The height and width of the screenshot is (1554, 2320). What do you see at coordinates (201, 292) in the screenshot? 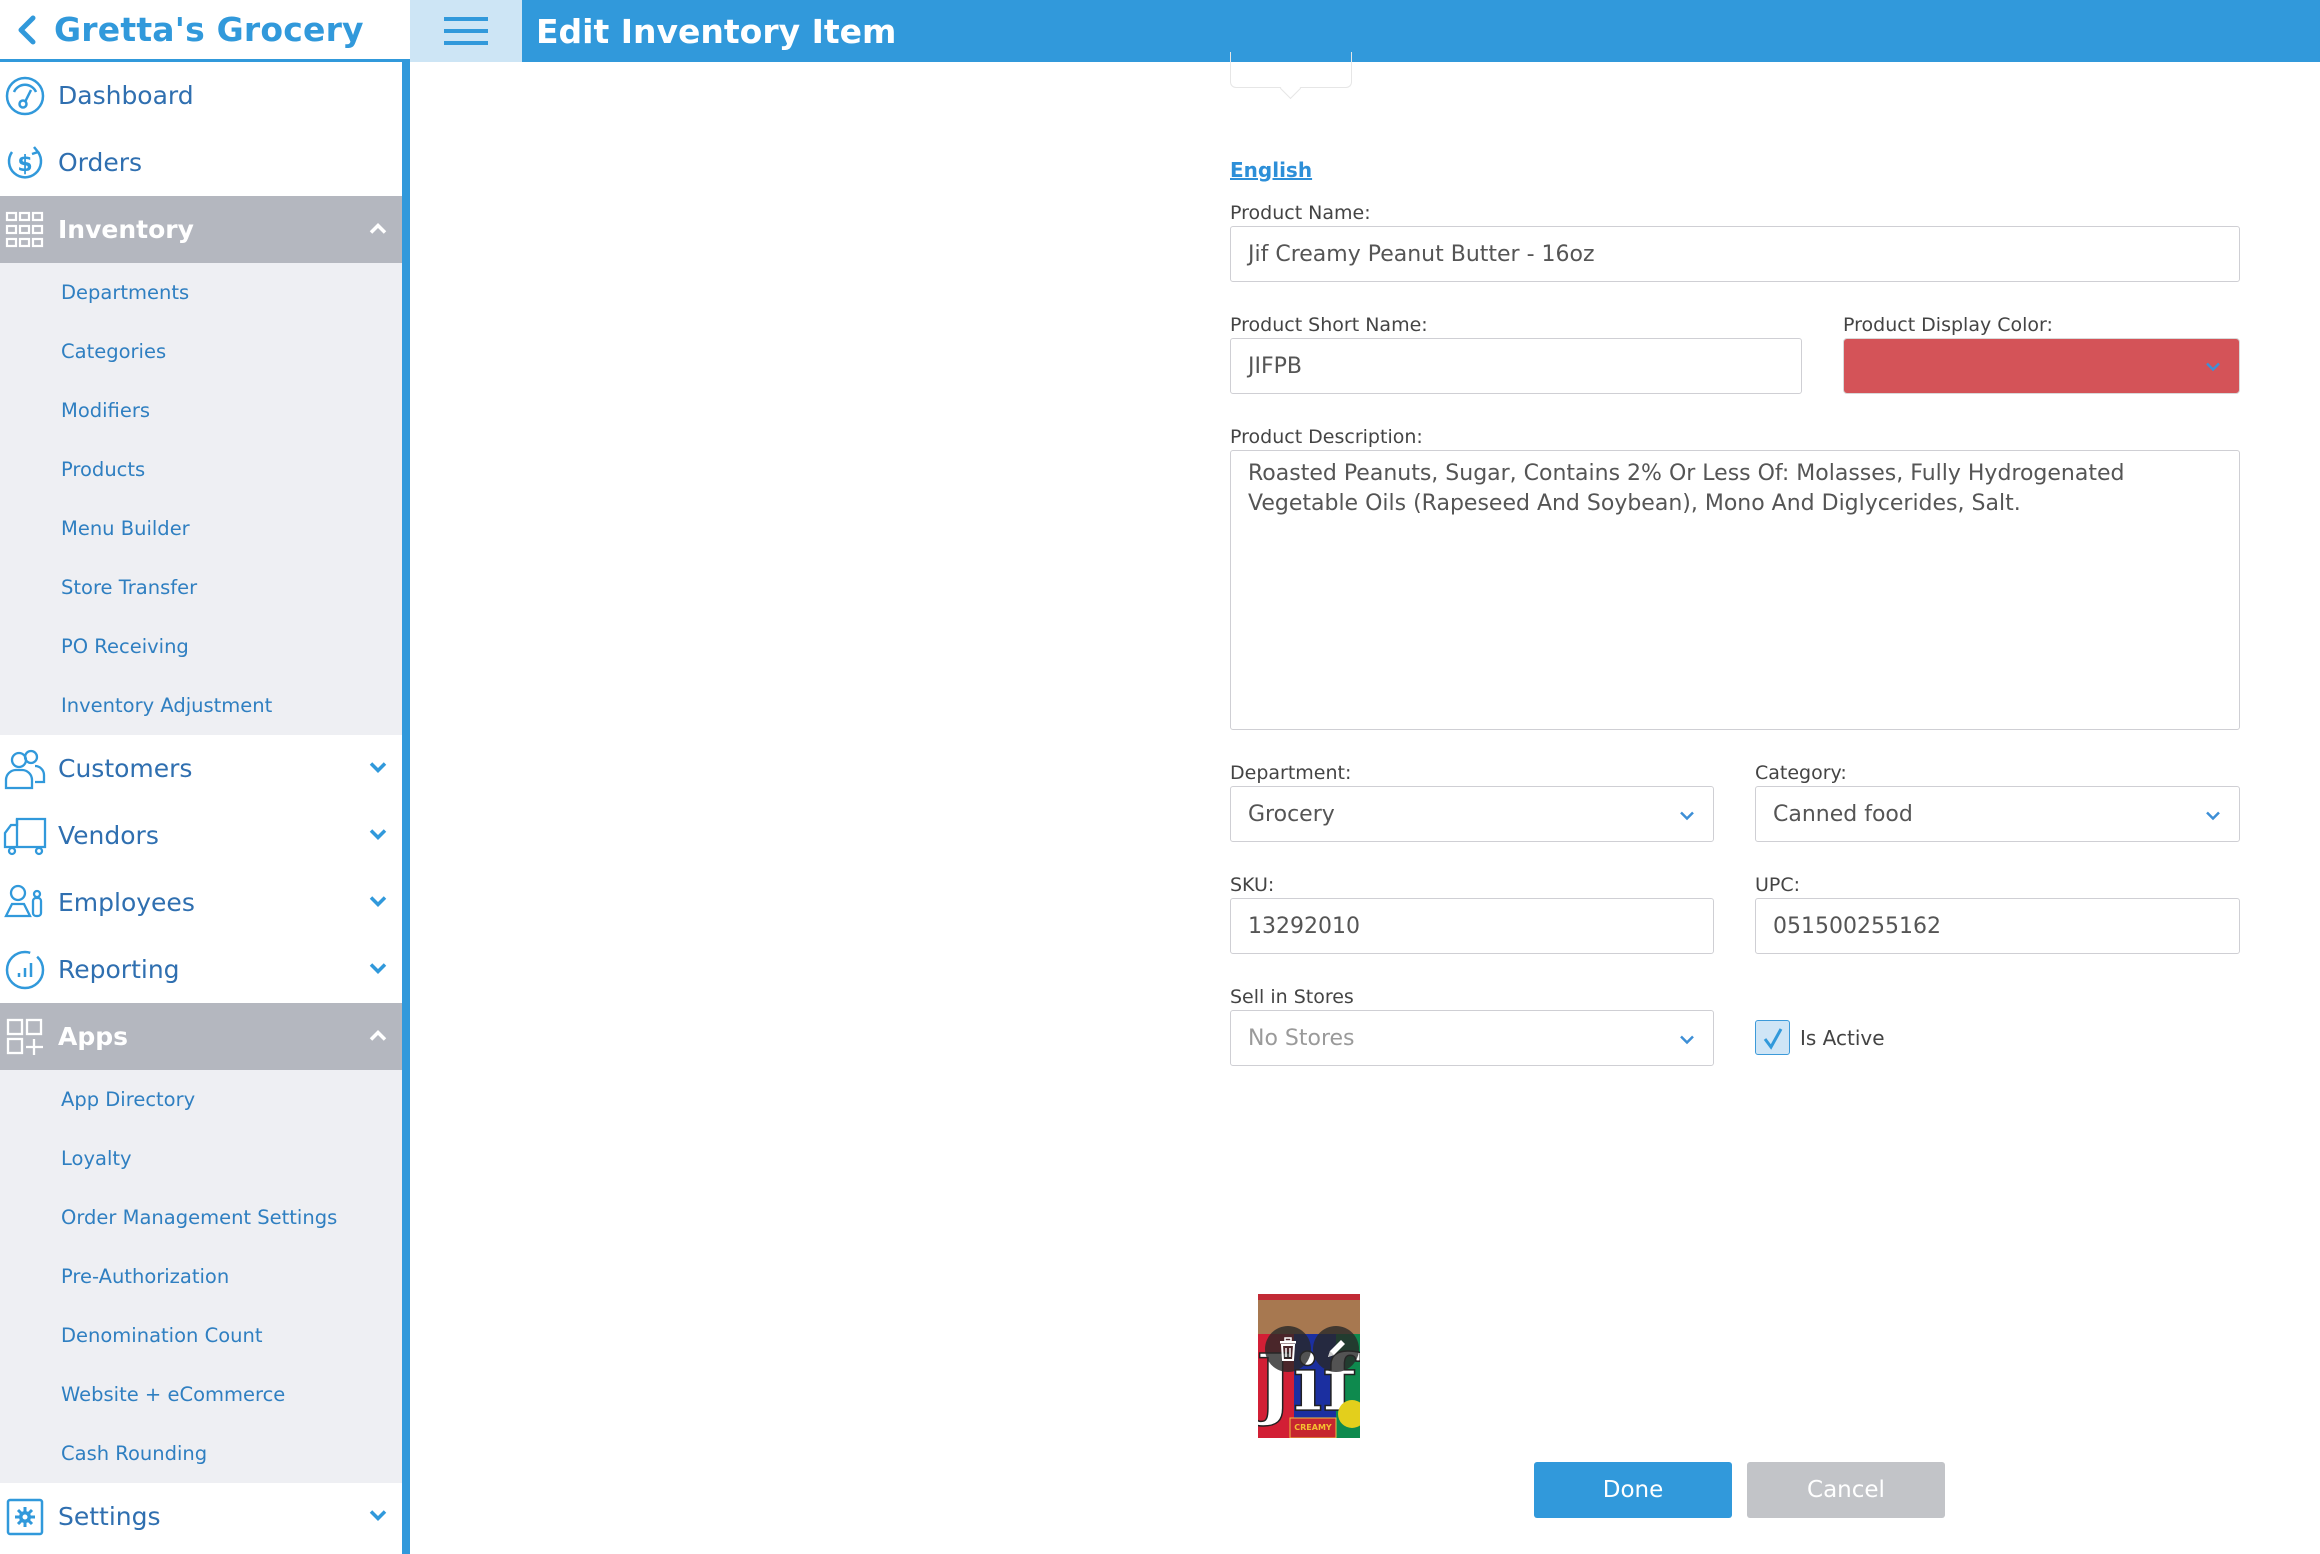
I see `sidebar-subitem-departments: Departments` at bounding box center [201, 292].